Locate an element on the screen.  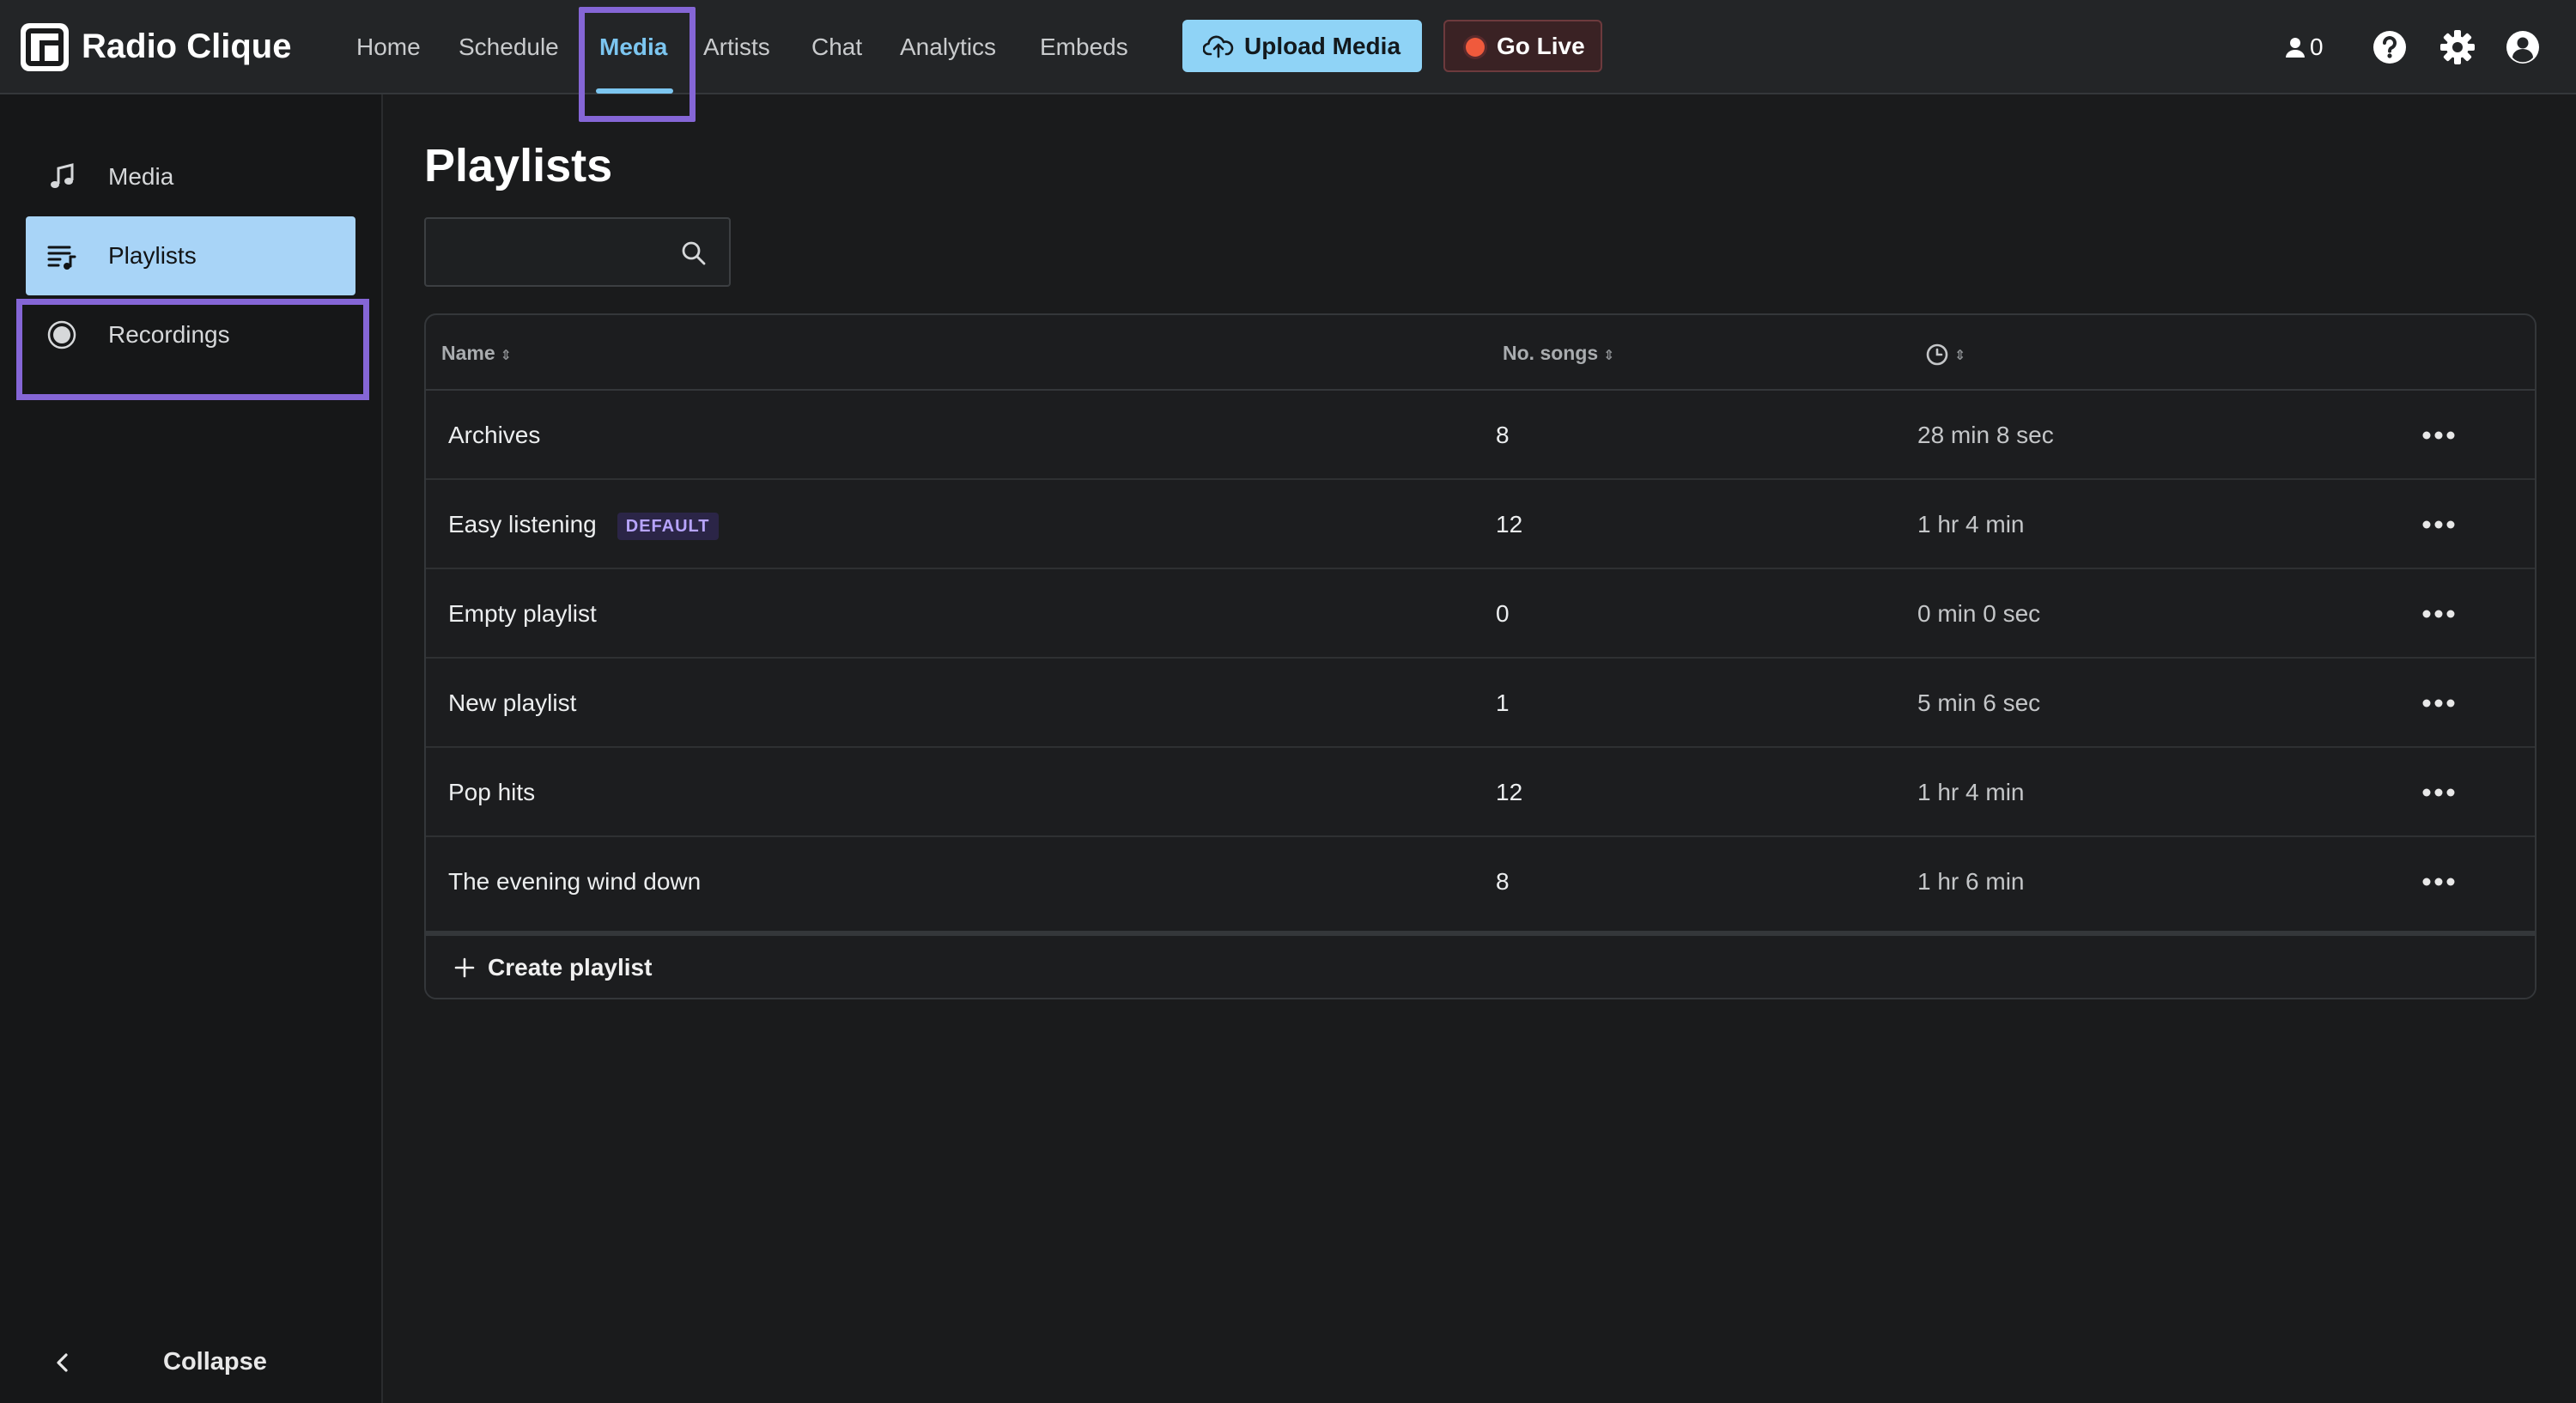
playlist-name-text: The evening wind down is located at coordinates (575, 881).